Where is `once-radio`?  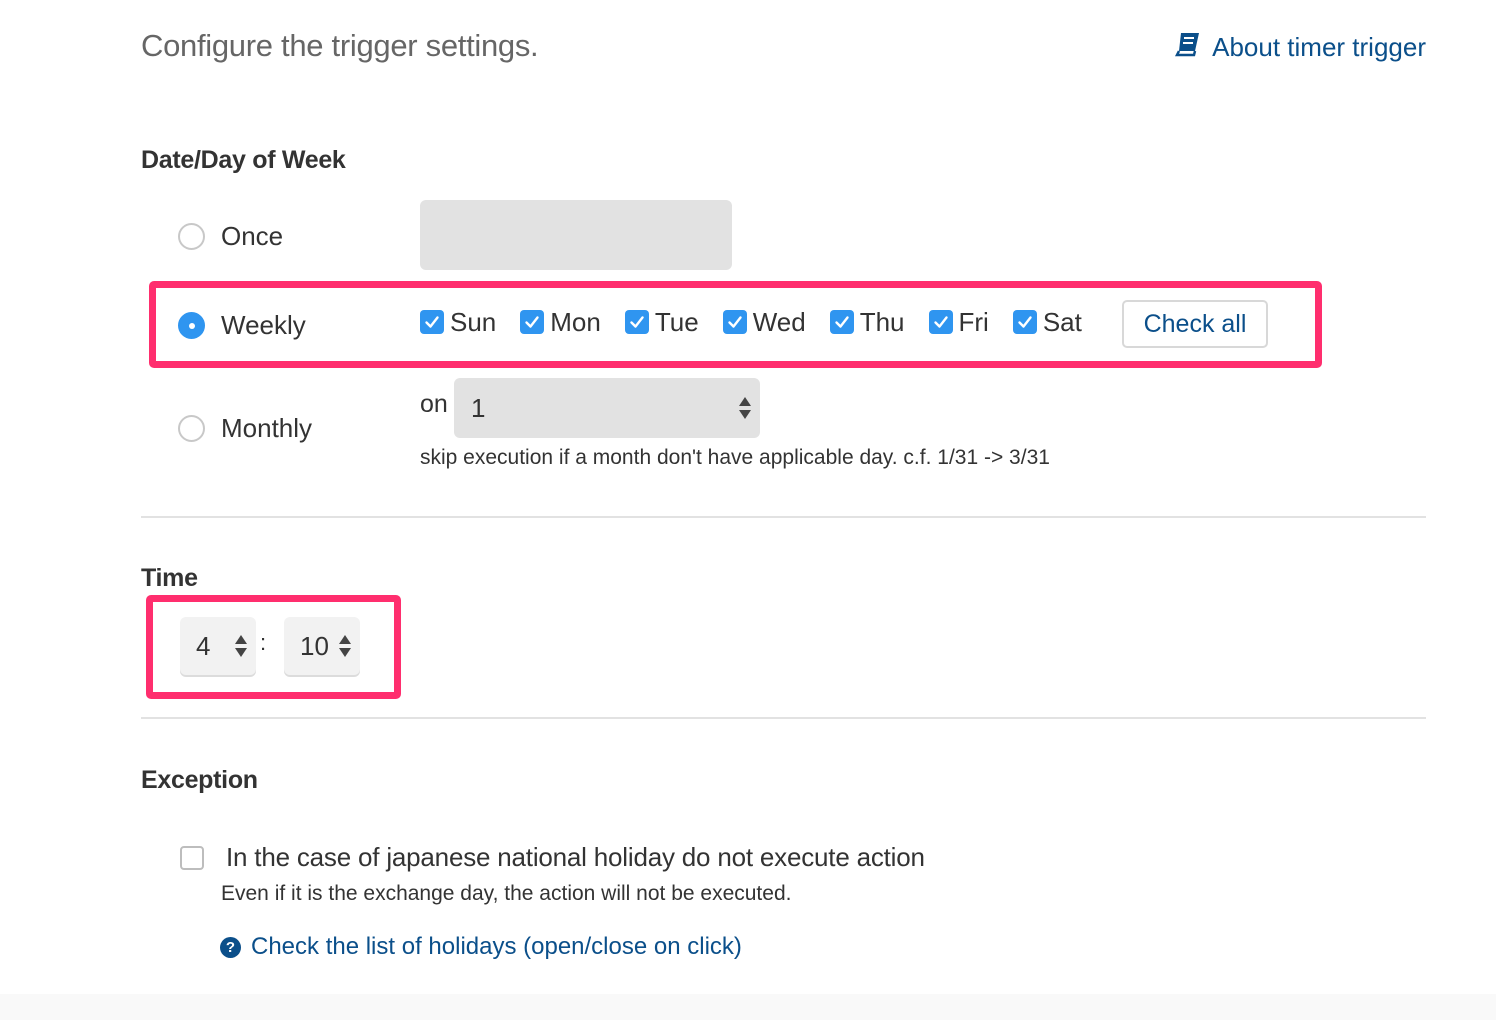 once-radio is located at coordinates (191, 236).